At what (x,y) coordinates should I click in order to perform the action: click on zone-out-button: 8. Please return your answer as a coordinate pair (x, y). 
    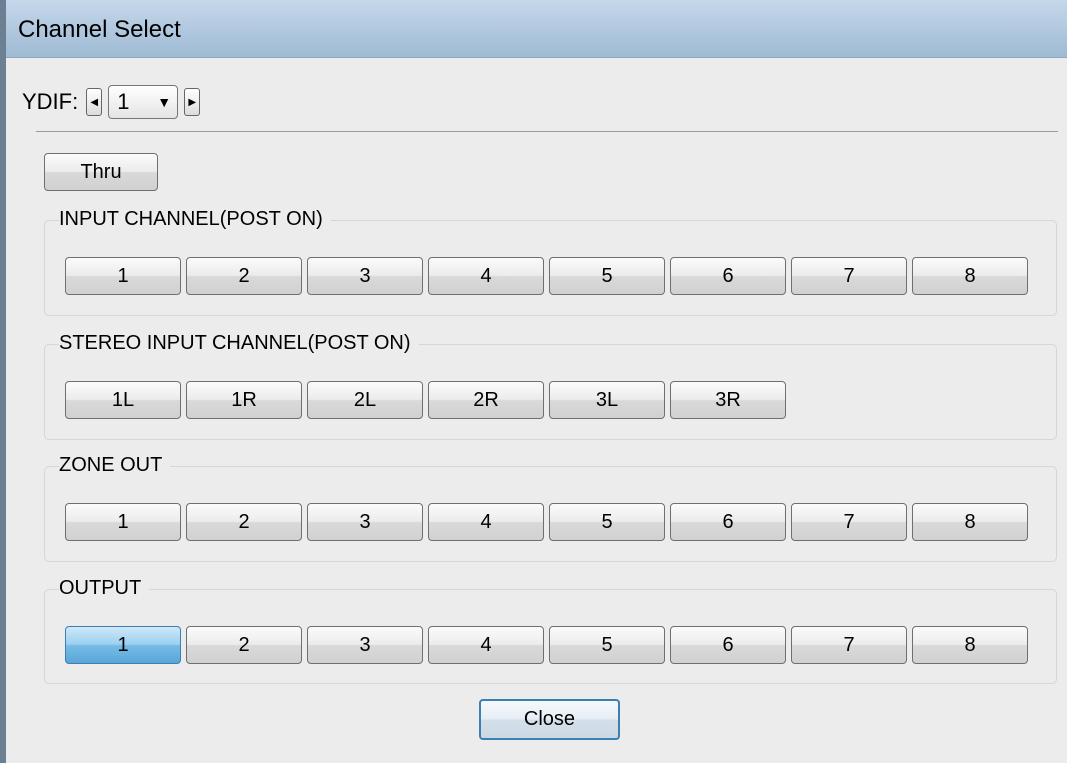
    Looking at the image, I should click on (970, 522).